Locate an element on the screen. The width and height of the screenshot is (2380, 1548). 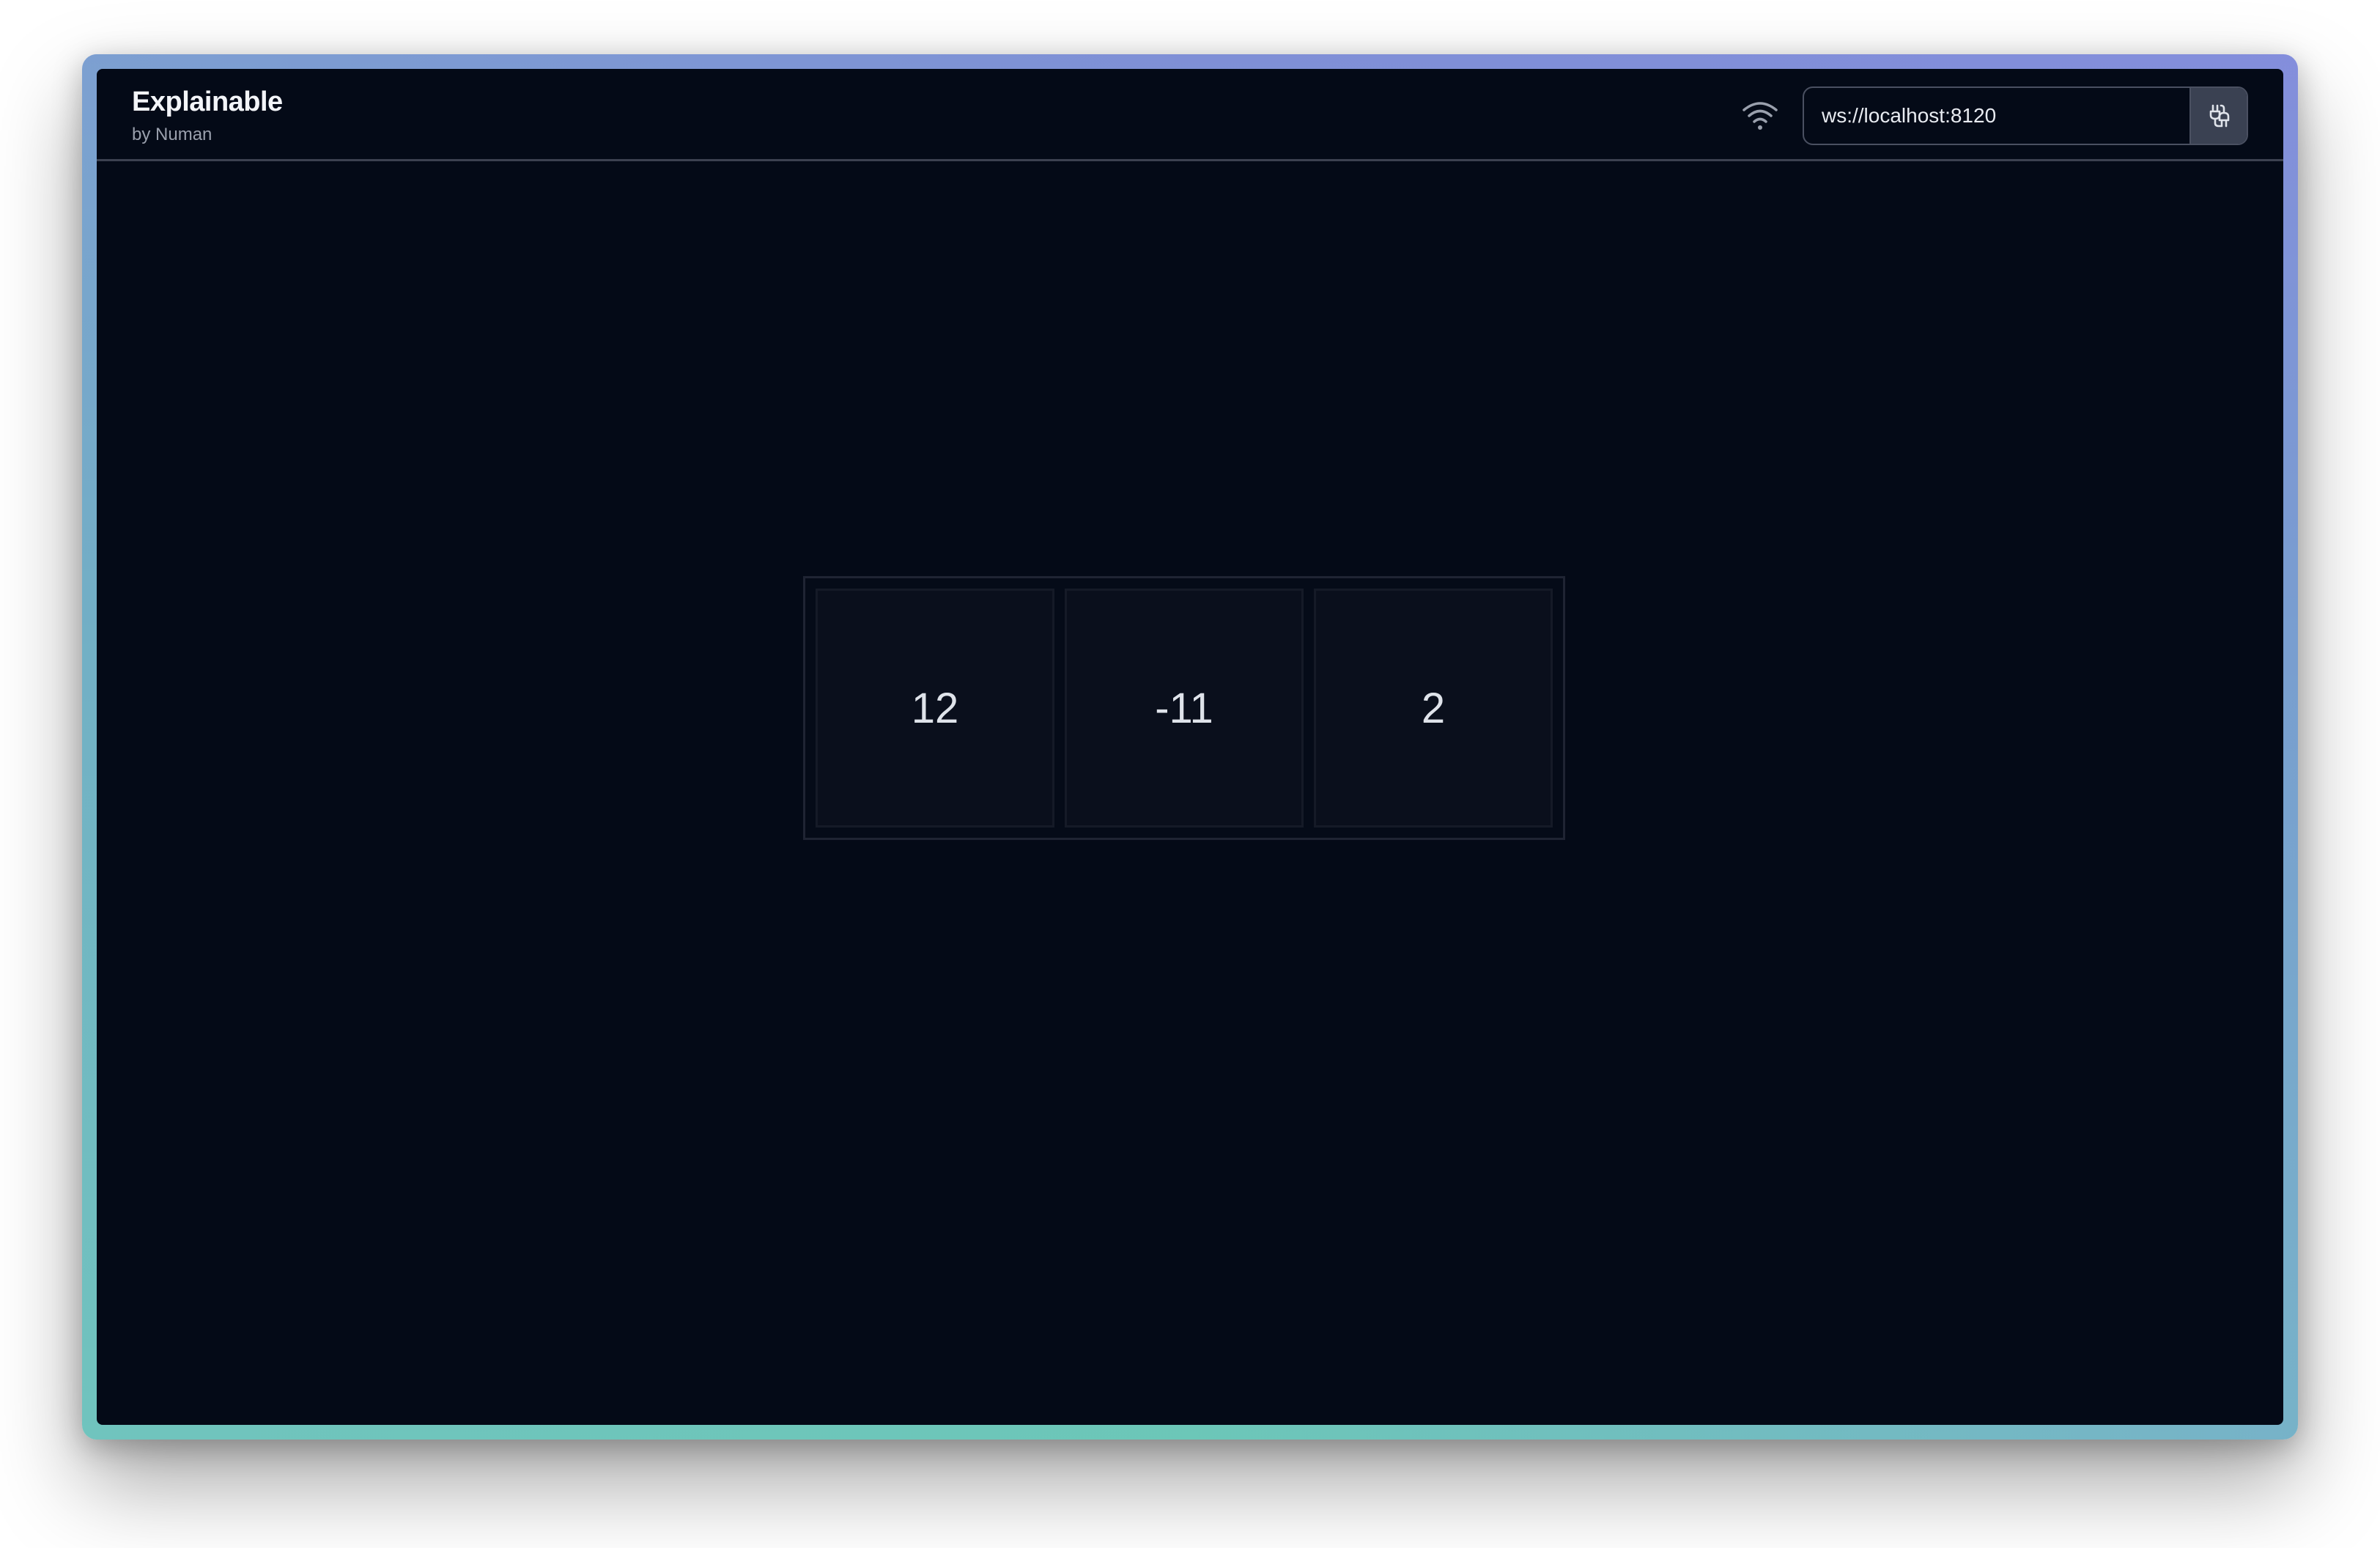
header: Explainable by Numan is located at coordinates (1190, 115).